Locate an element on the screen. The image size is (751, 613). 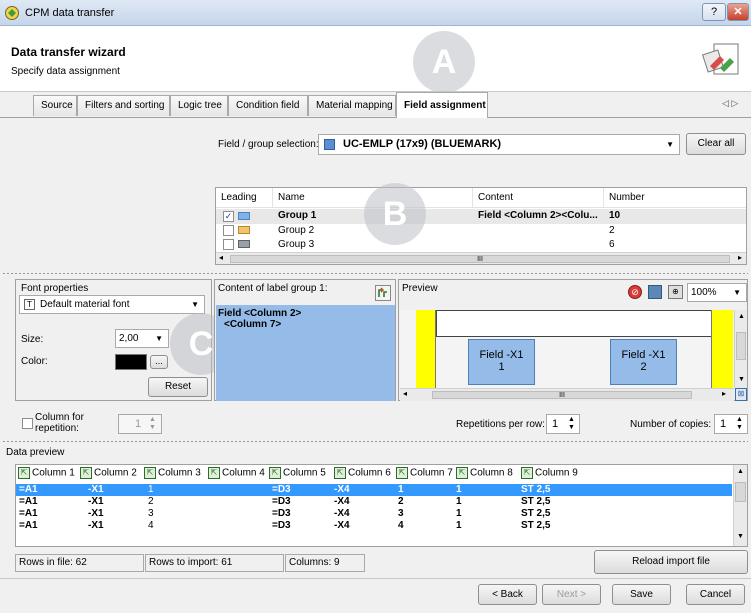
table-row: =A1 -X1 4 =D3 -X4 4 1 ST 2,5 is located at coordinates (374, 526).